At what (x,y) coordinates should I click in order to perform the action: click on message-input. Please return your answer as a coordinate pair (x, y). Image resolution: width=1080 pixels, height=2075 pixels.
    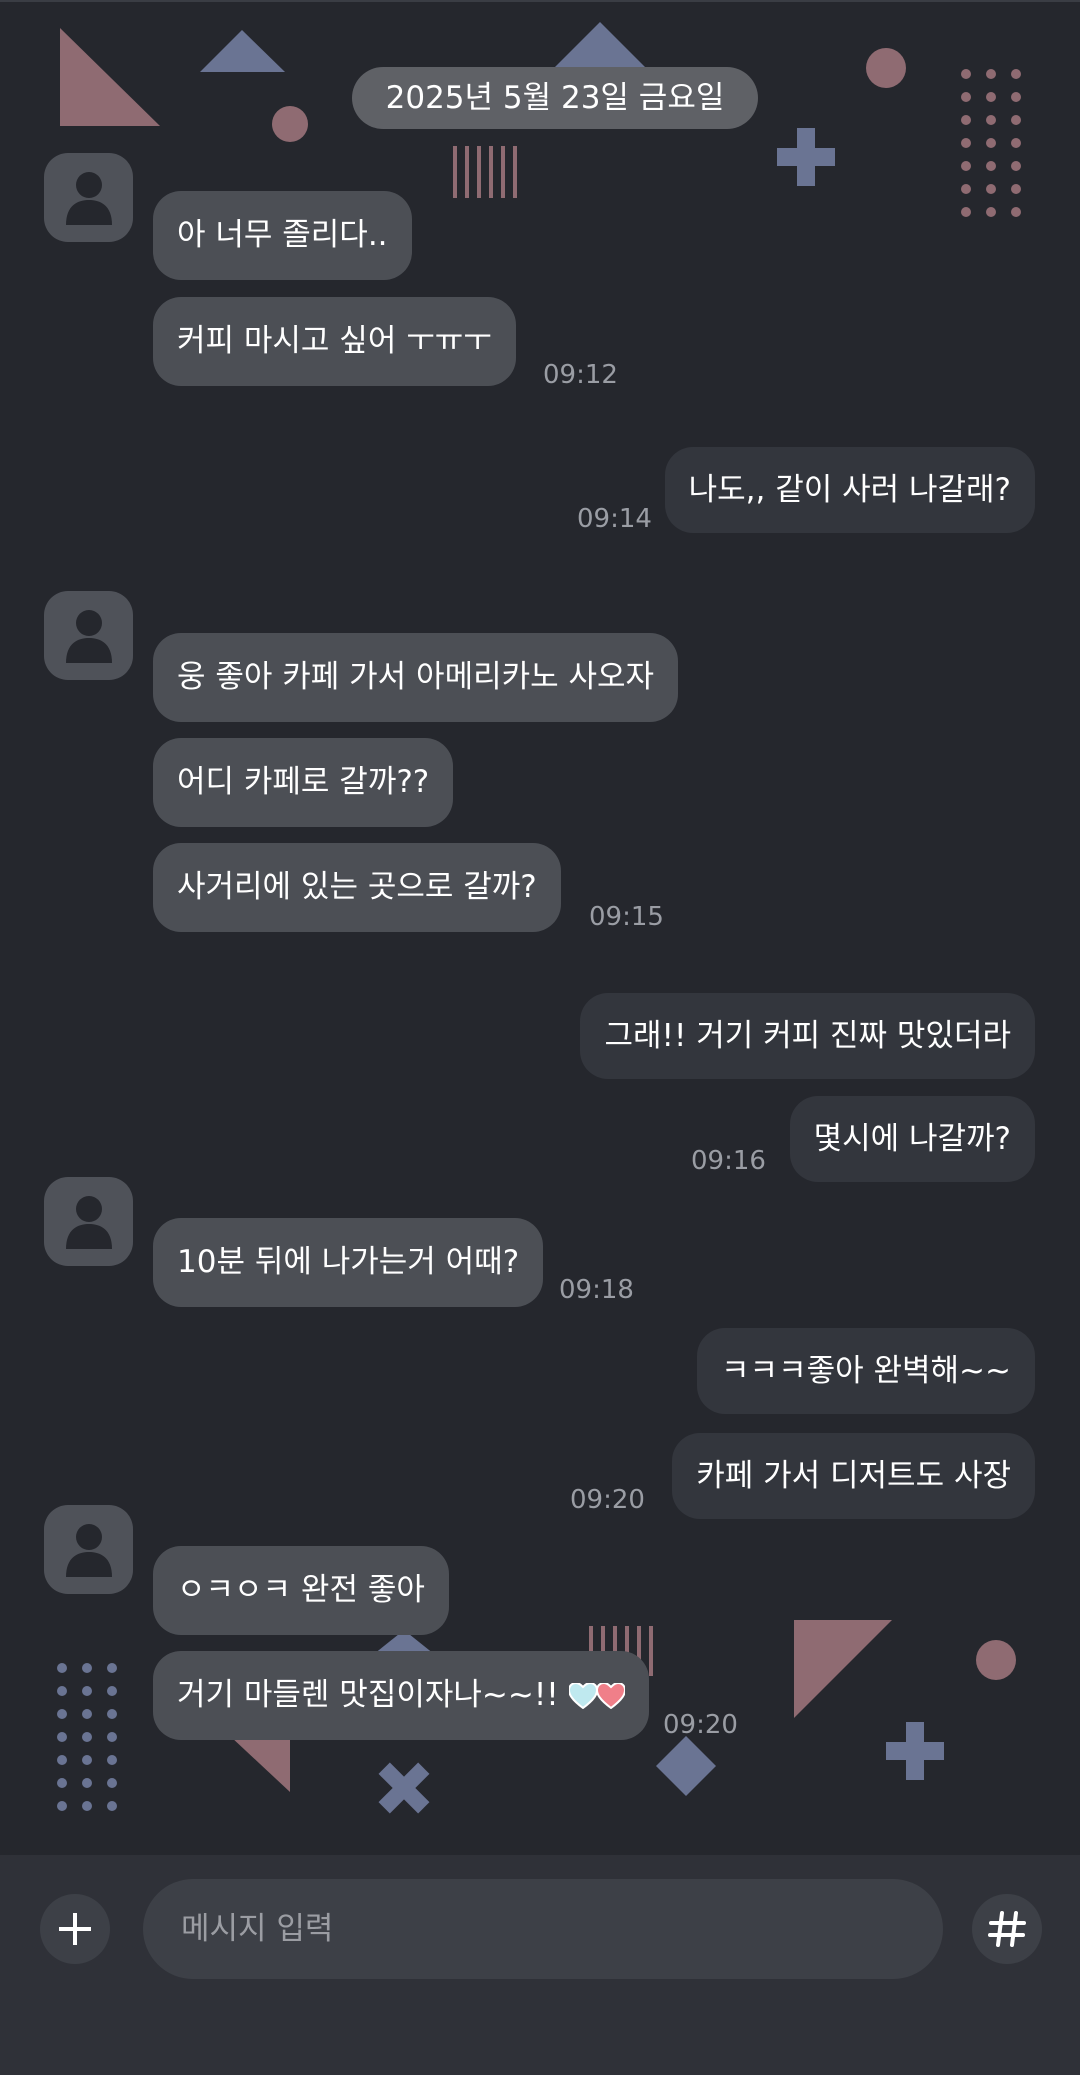
    Looking at the image, I should click on (543, 1929).